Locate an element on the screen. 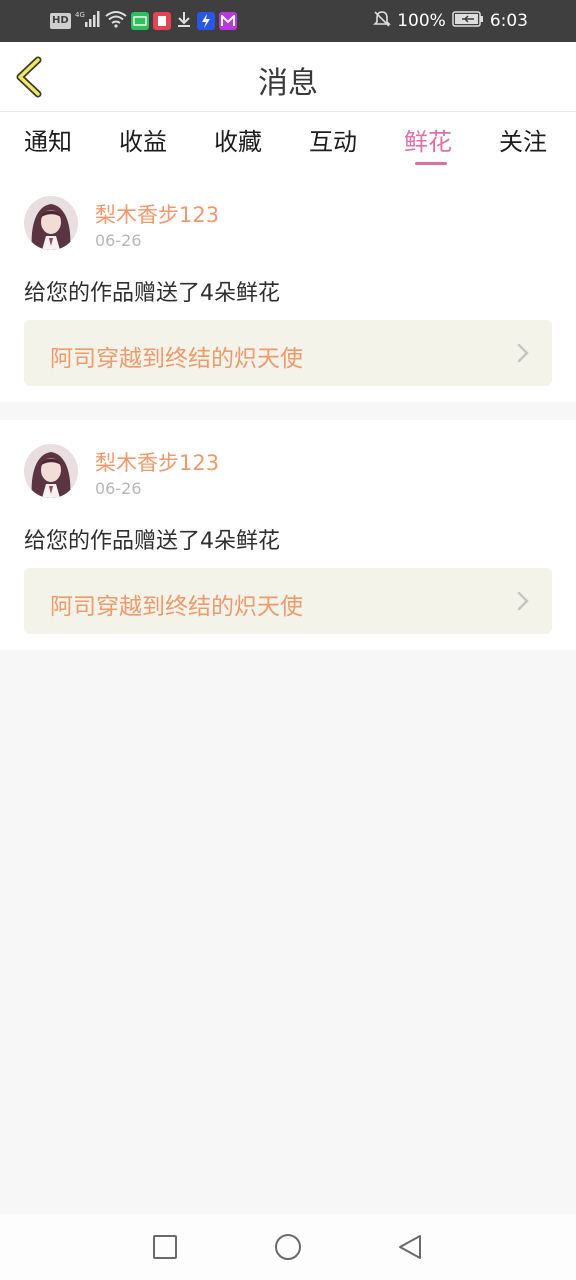  status-icons-right: 100% 6:03 is located at coordinates (450, 21).